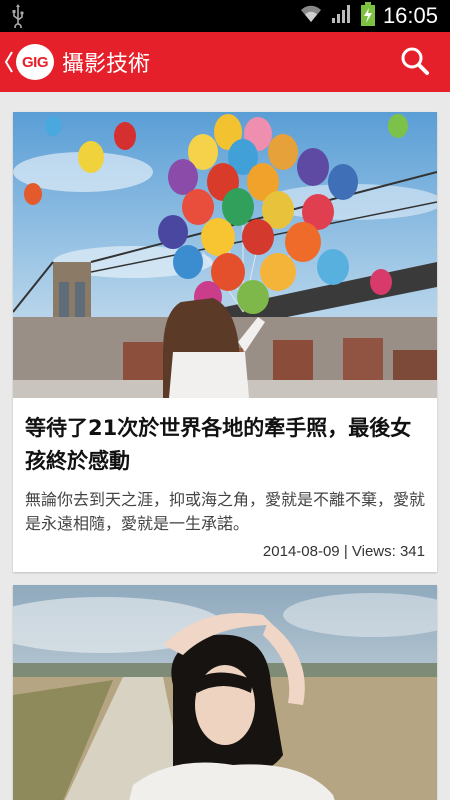 This screenshot has width=450, height=800. I want to click on usb-icon, so click(18, 18).